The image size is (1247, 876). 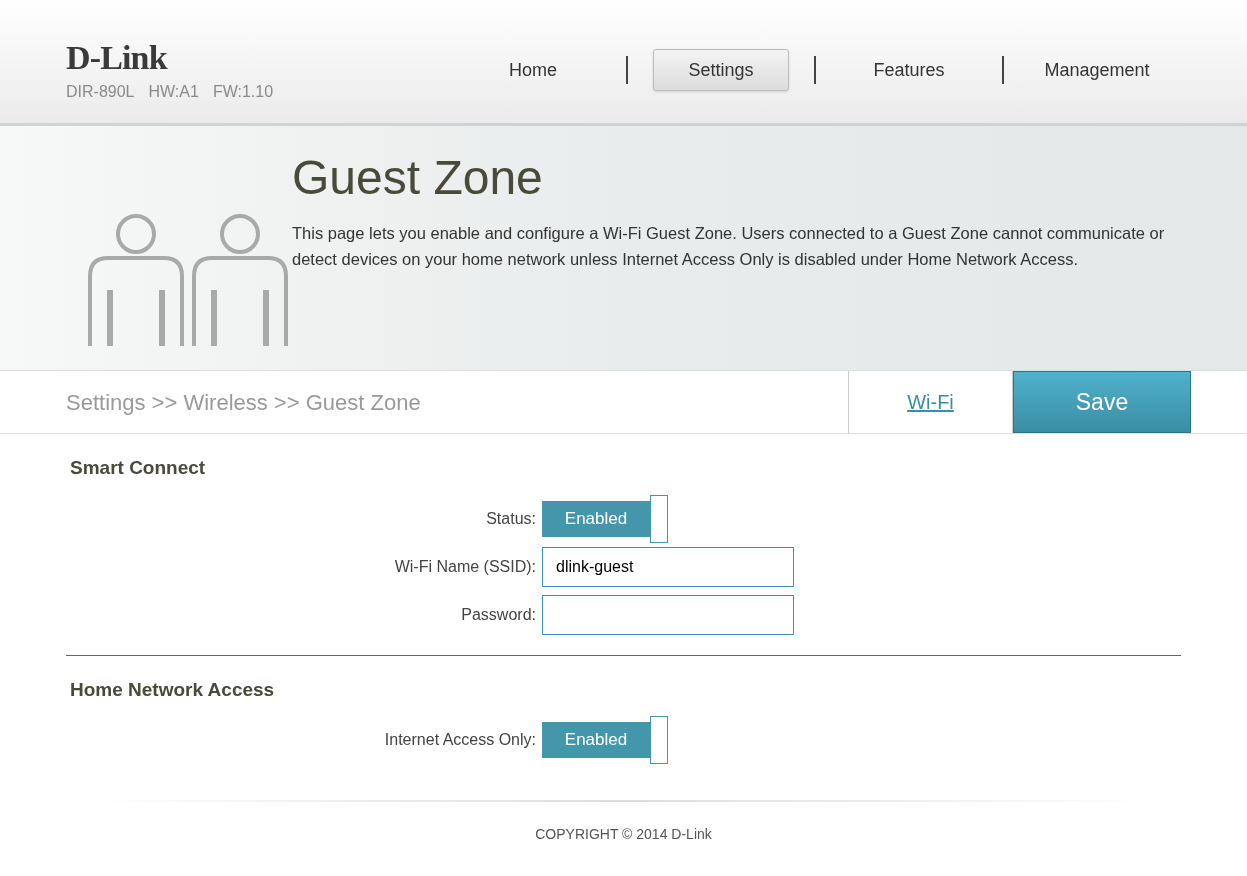 I want to click on breadcrumb: Settings >> Wireless >> Guest Zone, so click(x=243, y=402).